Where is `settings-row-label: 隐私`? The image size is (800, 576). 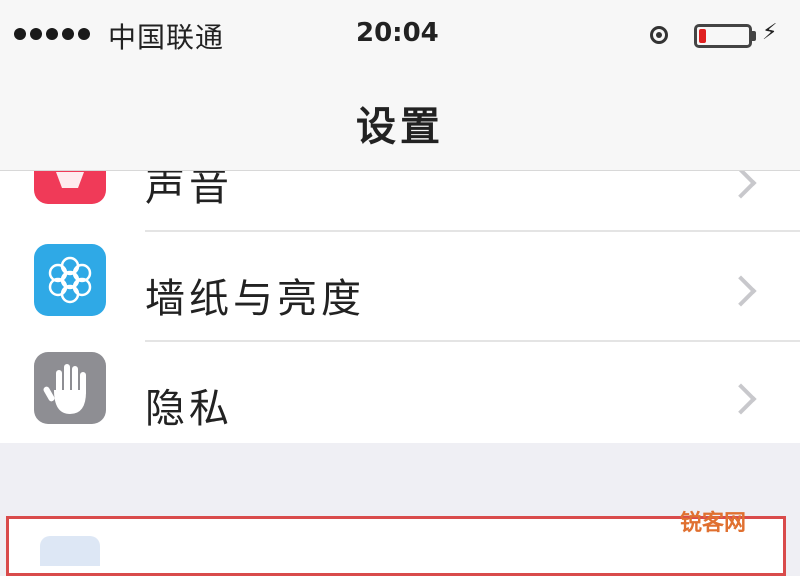
settings-row-label: 隐私 is located at coordinates (189, 409).